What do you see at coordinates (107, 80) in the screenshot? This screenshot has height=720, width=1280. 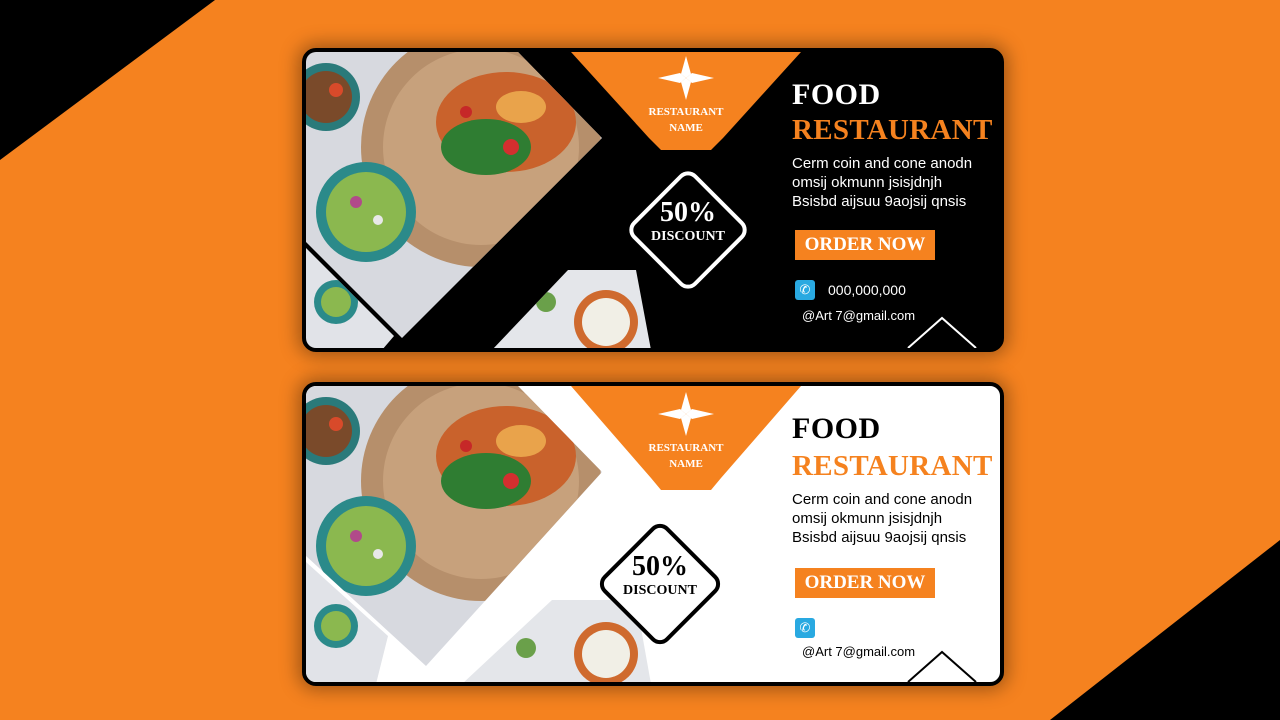 I see `background-corner-top-left` at bounding box center [107, 80].